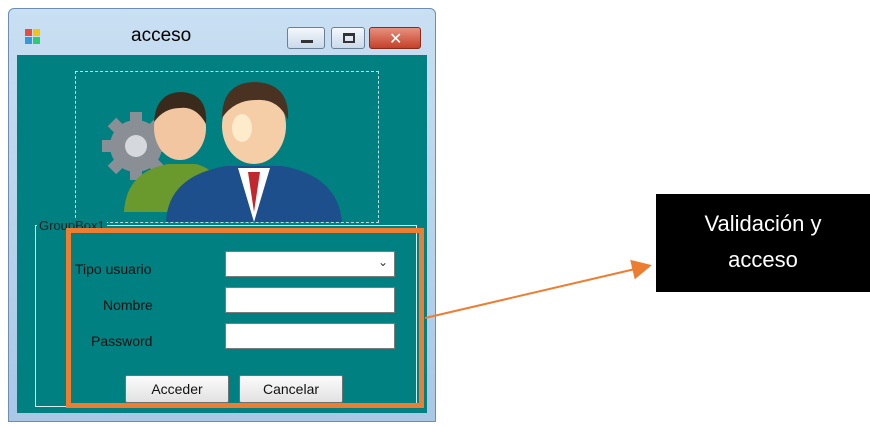  Describe the element at coordinates (763, 243) in the screenshot. I see `annotation-callout: Validación y acceso` at that location.